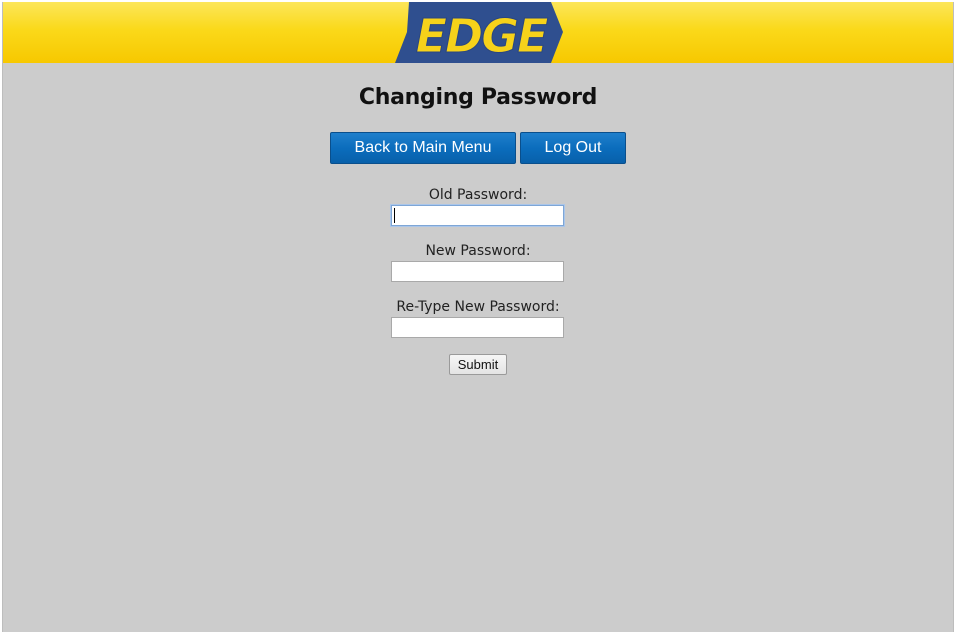 The height and width of the screenshot is (632, 956). I want to click on old-password-field, so click(477, 215).